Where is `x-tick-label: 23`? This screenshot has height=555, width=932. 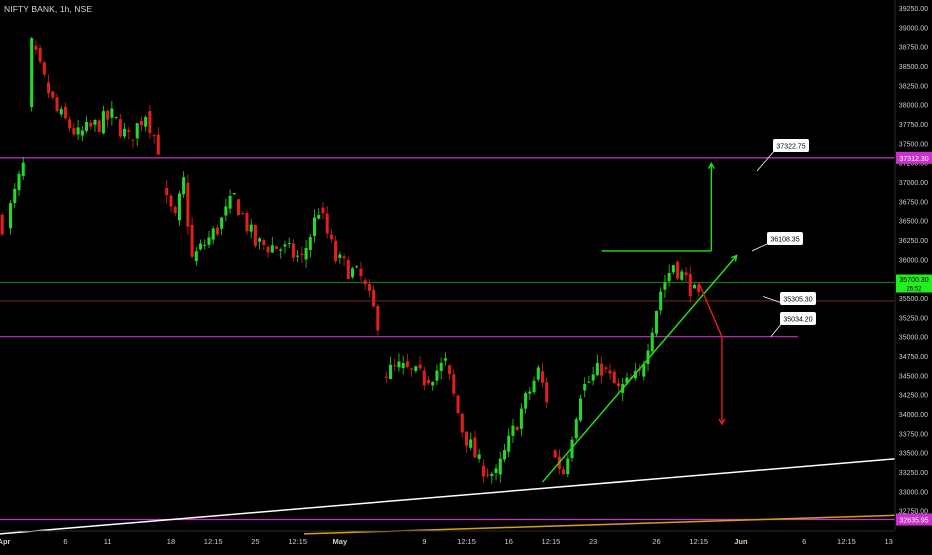
x-tick-label: 23 is located at coordinates (593, 541).